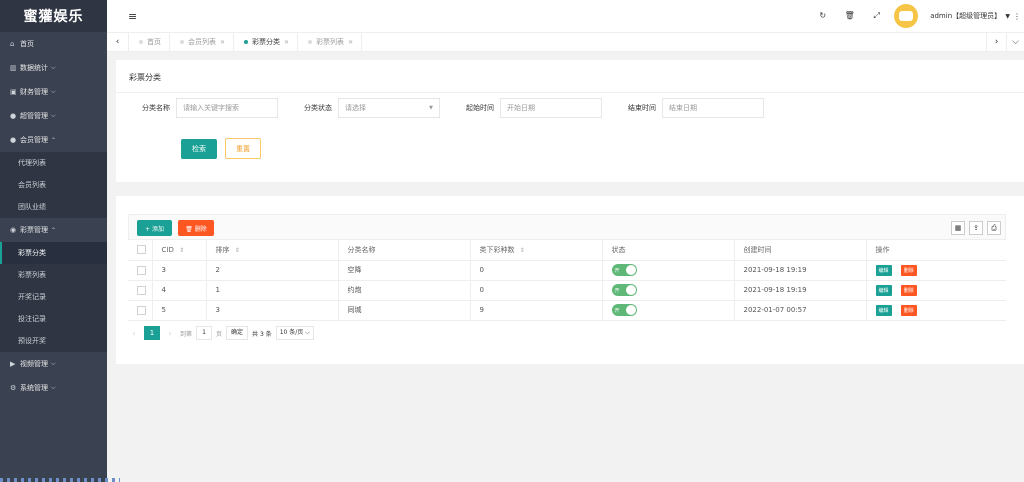 This screenshot has width=1024, height=482. I want to click on current-page: 1, so click(152, 333).